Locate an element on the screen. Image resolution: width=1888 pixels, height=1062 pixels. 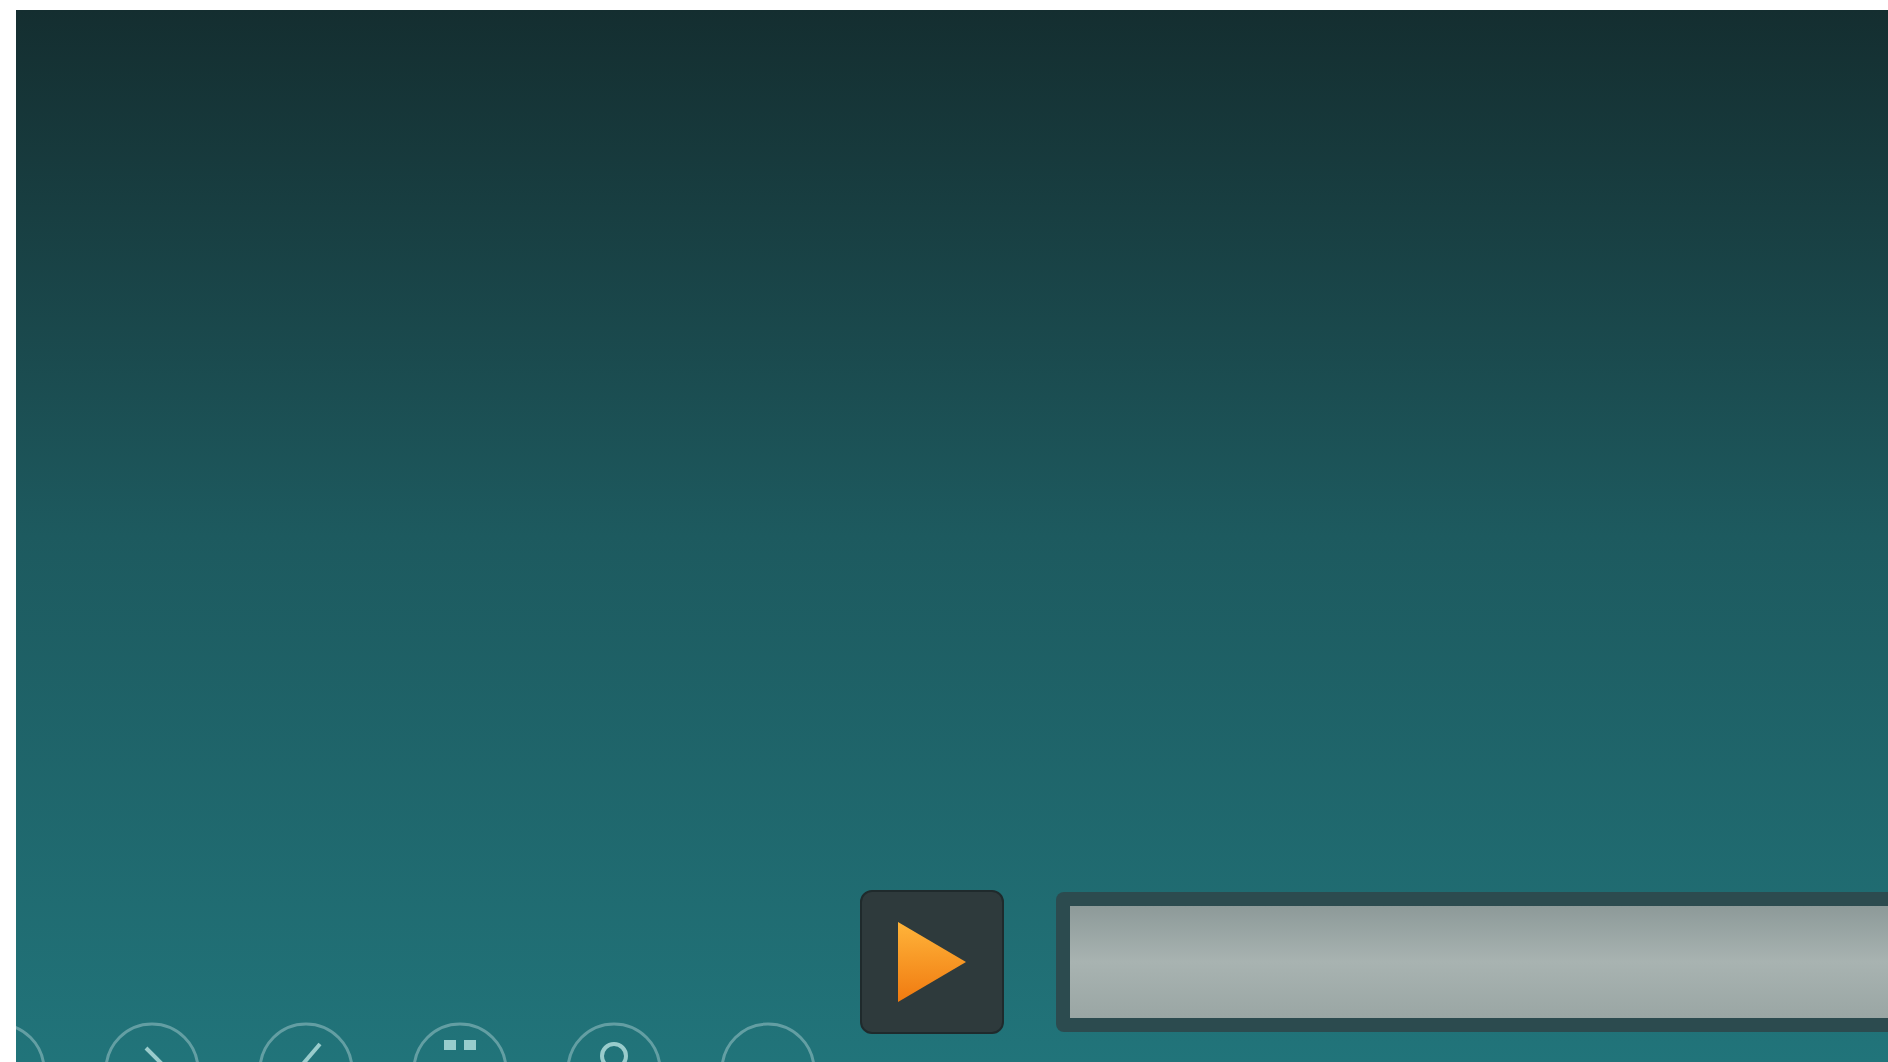
play-button is located at coordinates (932, 962).